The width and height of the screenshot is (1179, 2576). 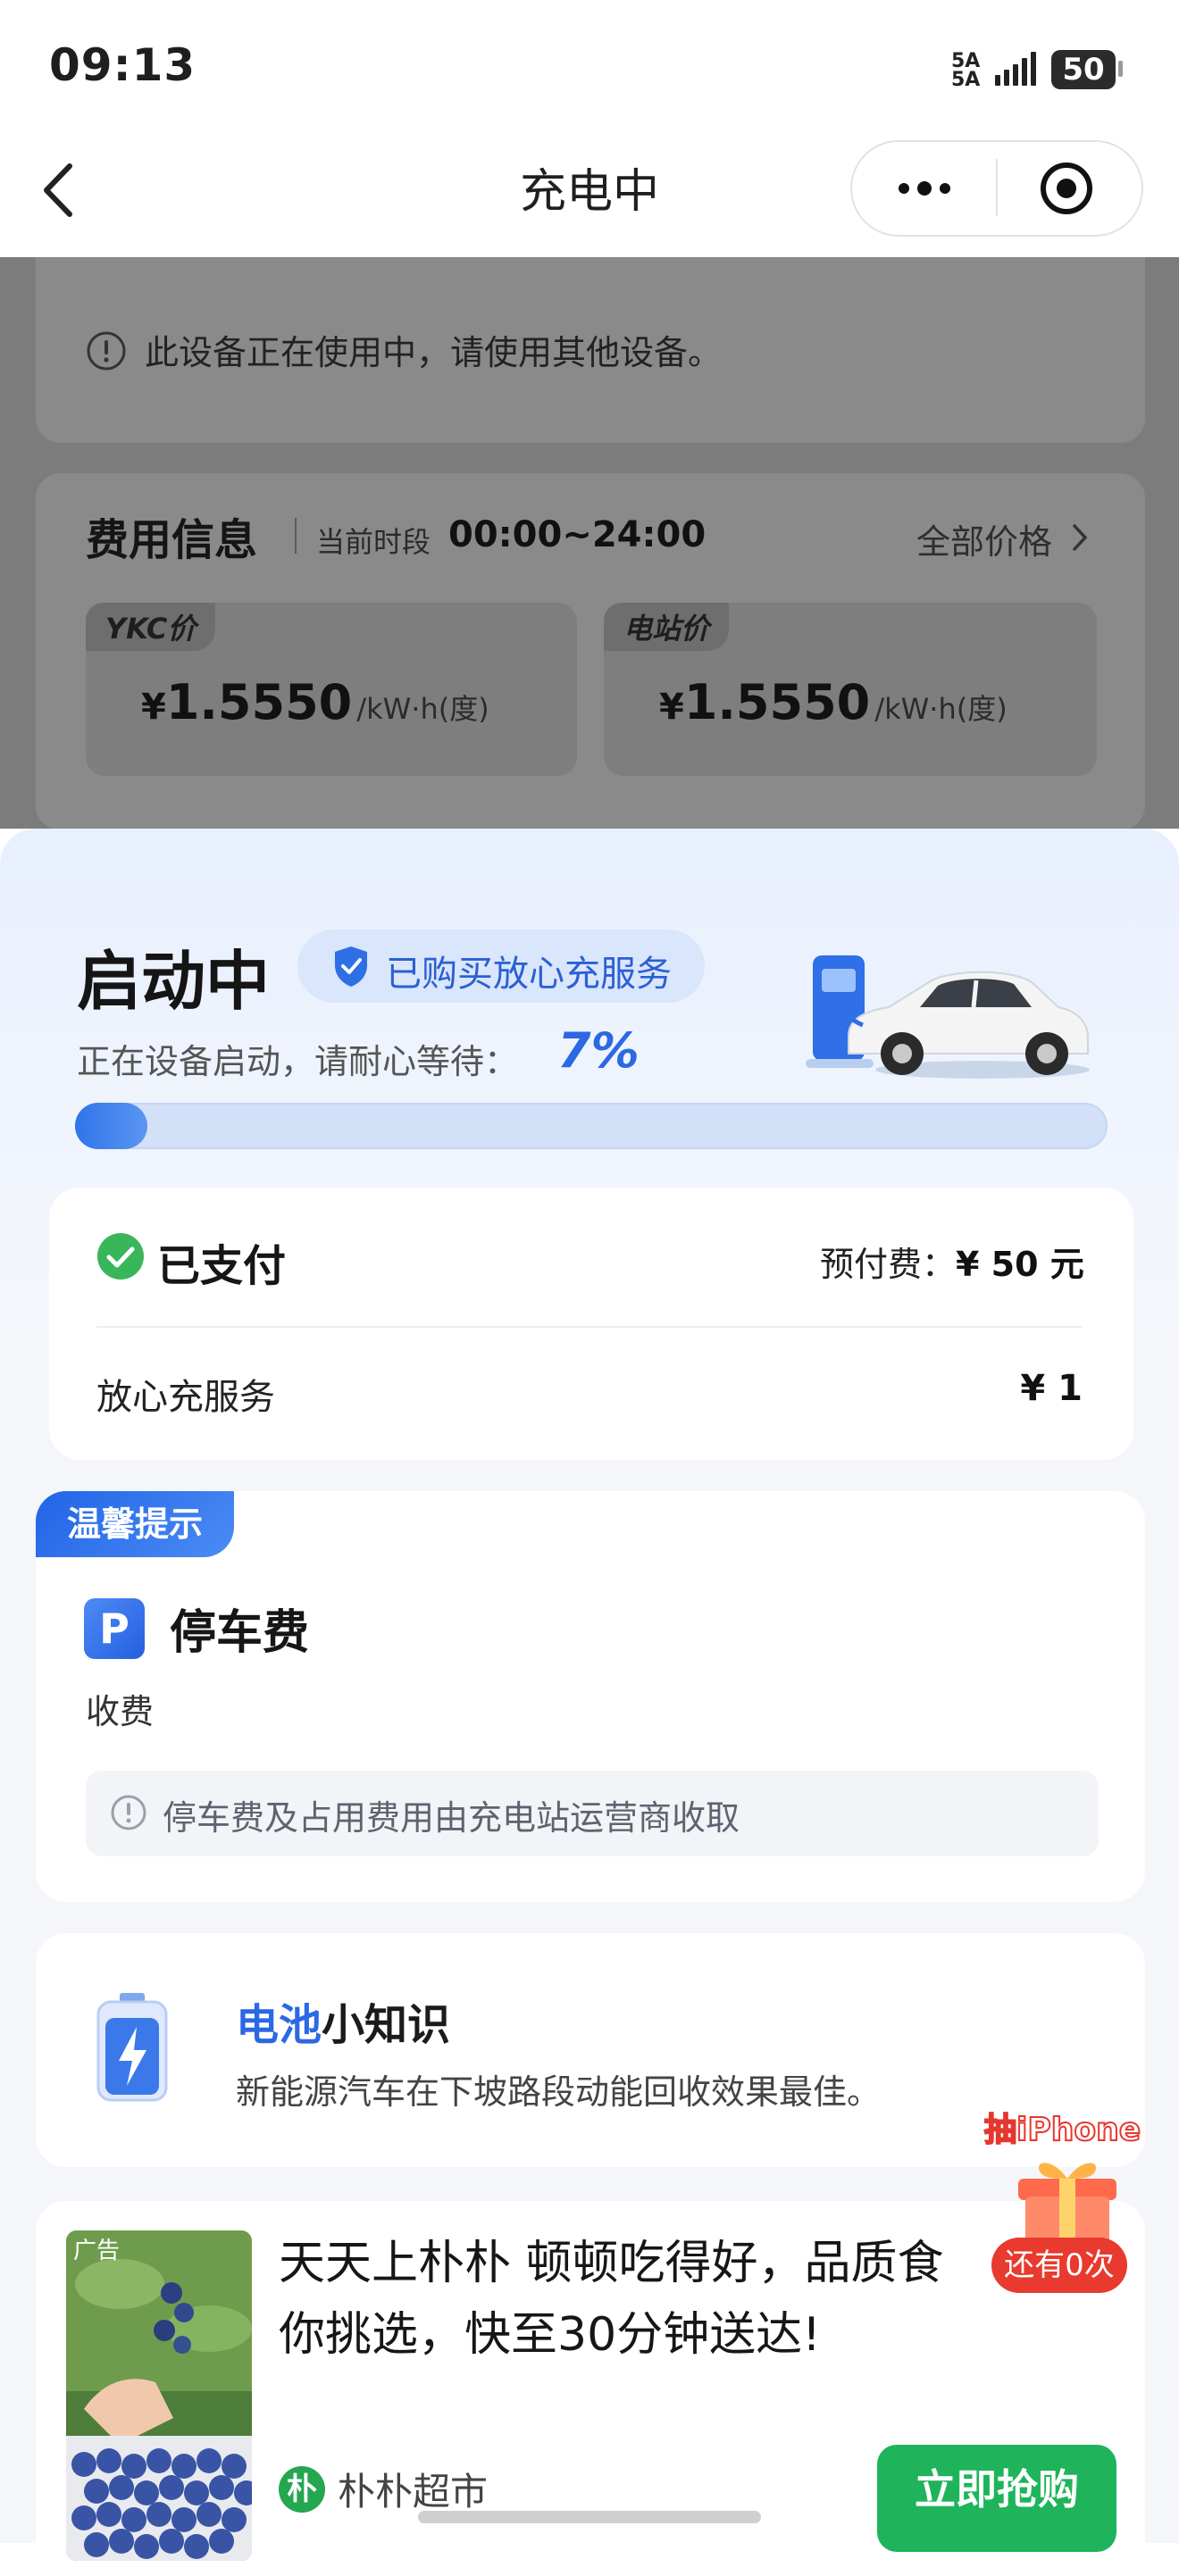 I want to click on knowledge-title-blue: 电池, so click(x=279, y=2025).